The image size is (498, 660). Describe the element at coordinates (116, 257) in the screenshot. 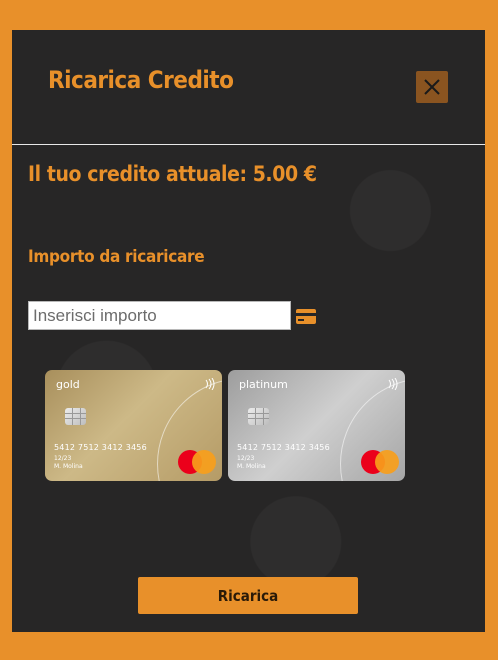

I see `amount-label: Importo da ricaricare` at that location.